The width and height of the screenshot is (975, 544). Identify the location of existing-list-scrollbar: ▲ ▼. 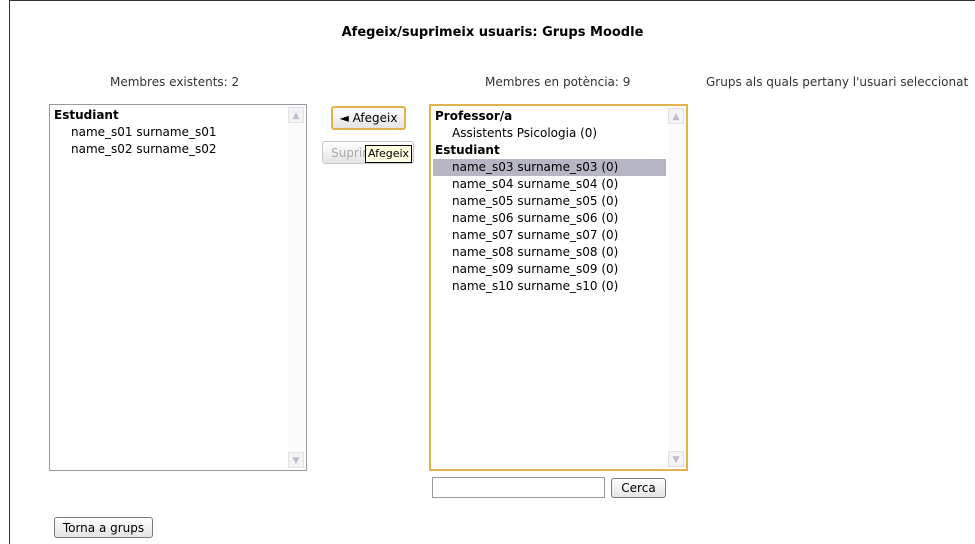
(296, 287).